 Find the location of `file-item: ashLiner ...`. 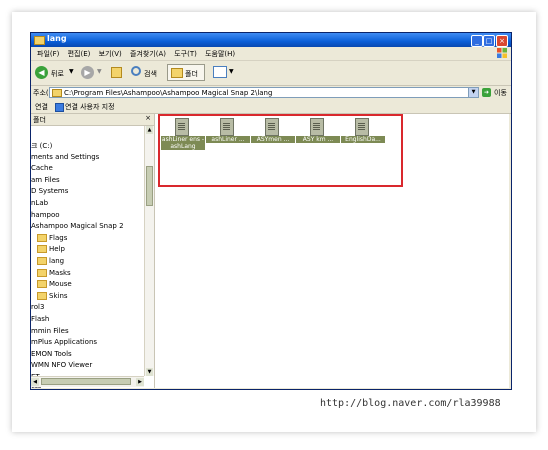

file-item: ashLiner ... is located at coordinates (228, 138).